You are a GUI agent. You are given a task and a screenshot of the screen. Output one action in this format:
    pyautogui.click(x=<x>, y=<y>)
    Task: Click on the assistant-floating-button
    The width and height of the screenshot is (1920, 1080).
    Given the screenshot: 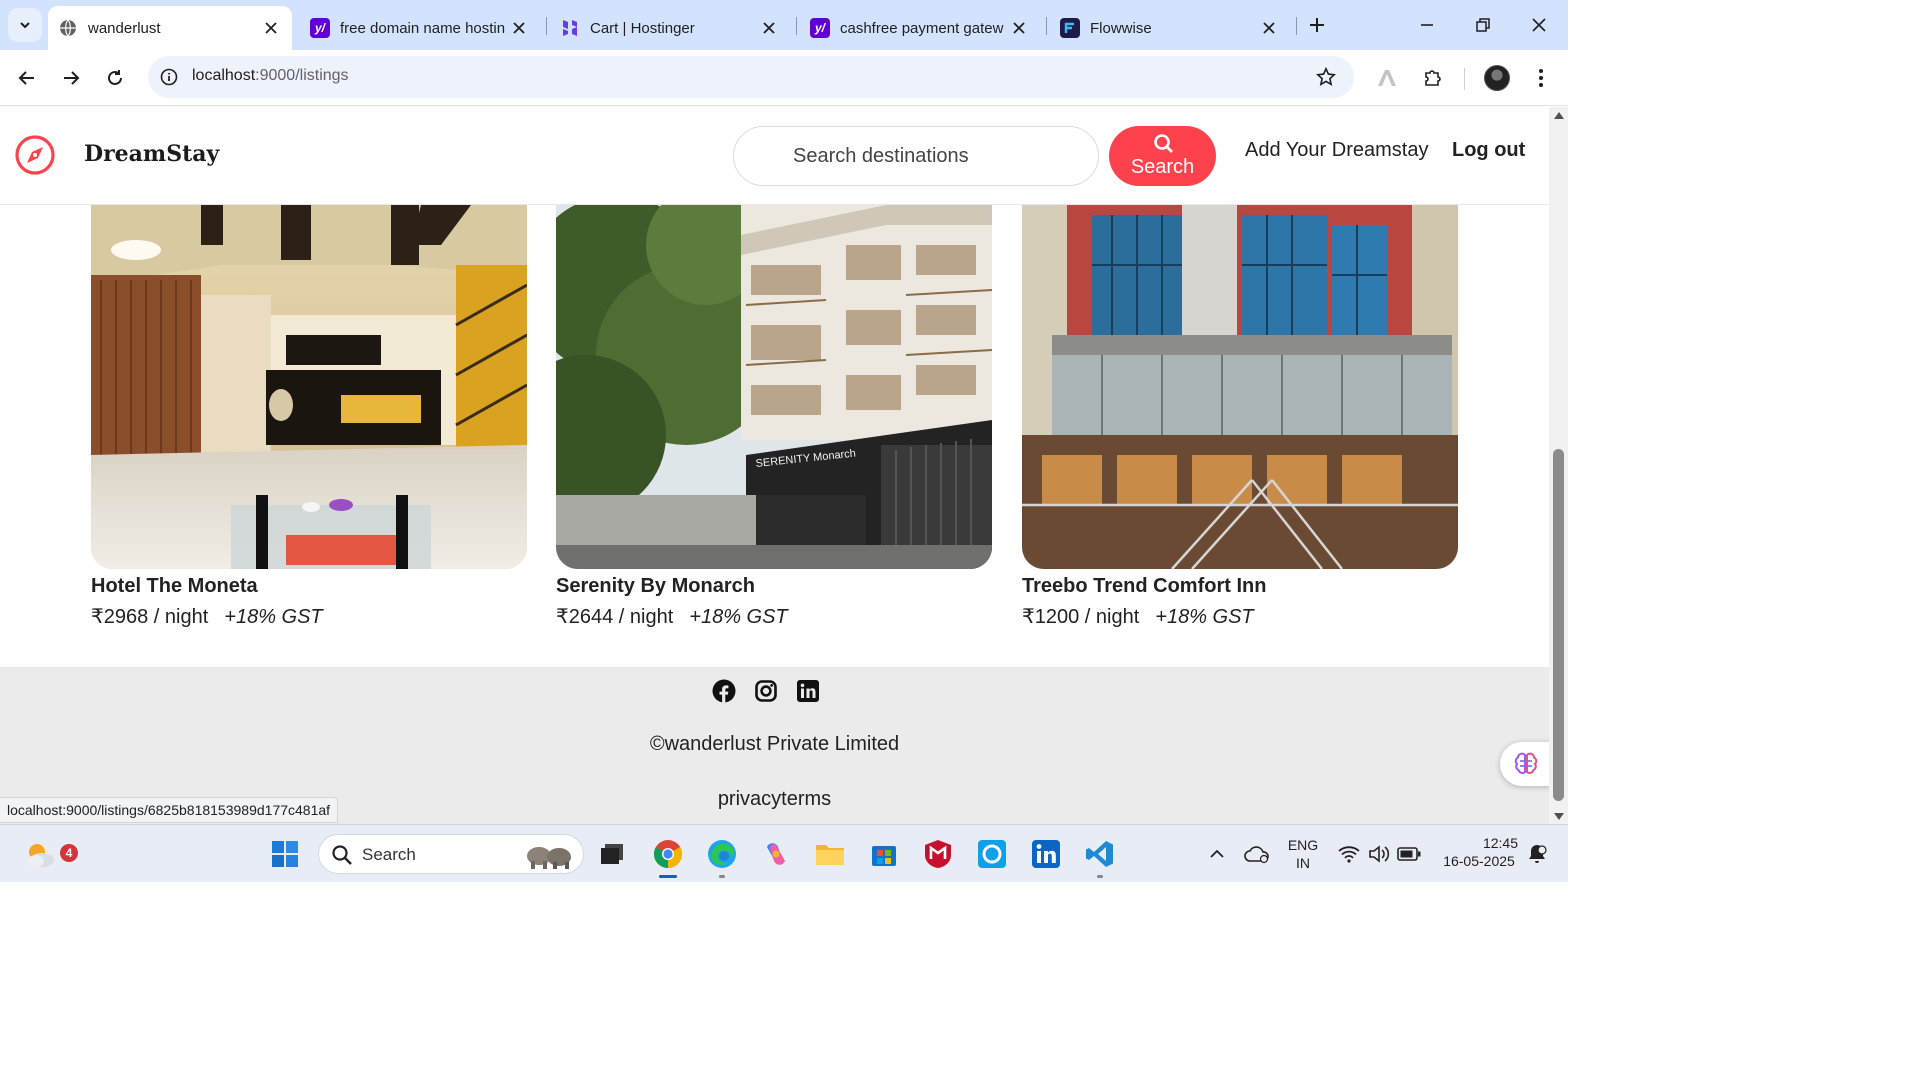 What is the action you would take?
    pyautogui.click(x=1524, y=764)
    